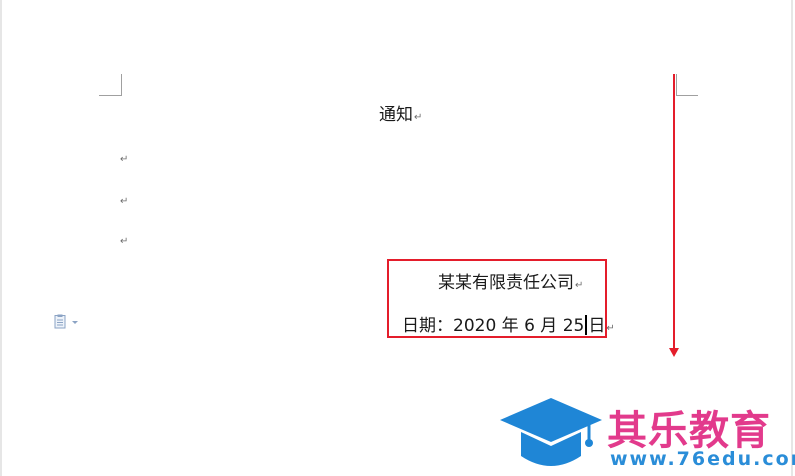 The width and height of the screenshot is (795, 476). Describe the element at coordinates (674, 213) in the screenshot. I see `annotation-arrow-line` at that location.